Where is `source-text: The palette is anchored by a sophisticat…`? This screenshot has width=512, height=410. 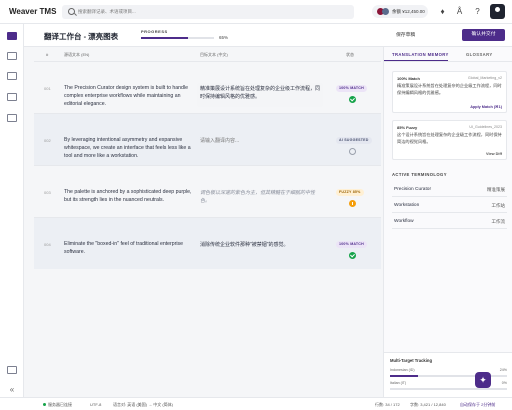 source-text: The palette is anchored by a sophisticat… is located at coordinates (128, 196).